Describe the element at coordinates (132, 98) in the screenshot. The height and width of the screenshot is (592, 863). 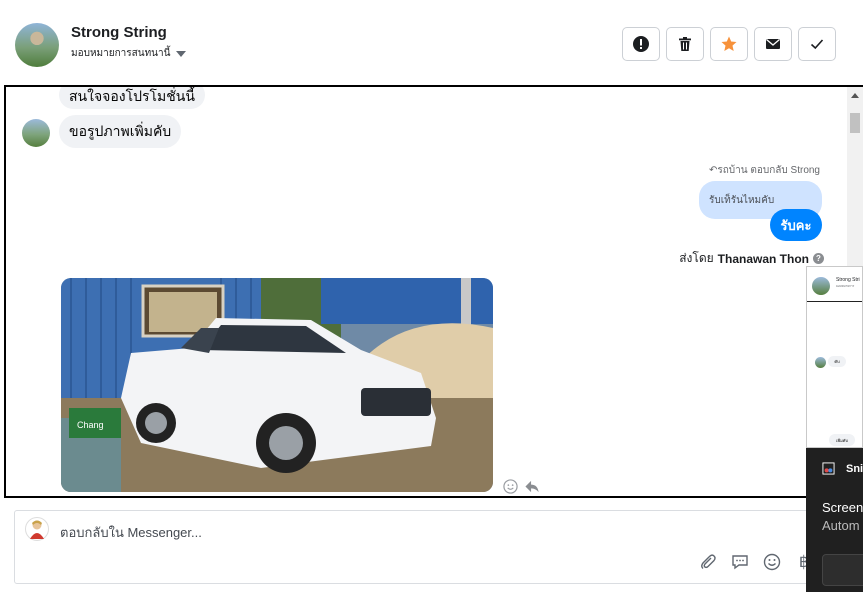
I see `incoming-message: สนใจจองโปรโมชั่นนี้` at that location.